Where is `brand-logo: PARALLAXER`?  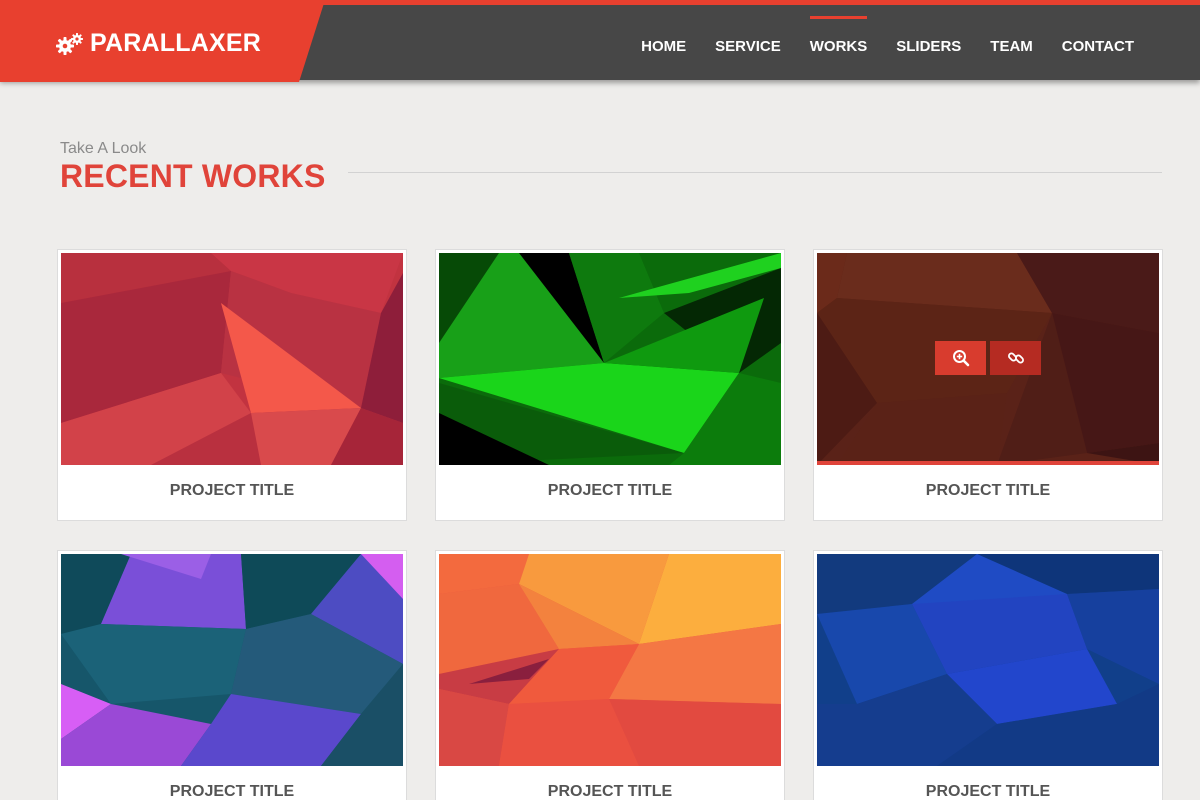
brand-logo: PARALLAXER is located at coordinates (158, 43).